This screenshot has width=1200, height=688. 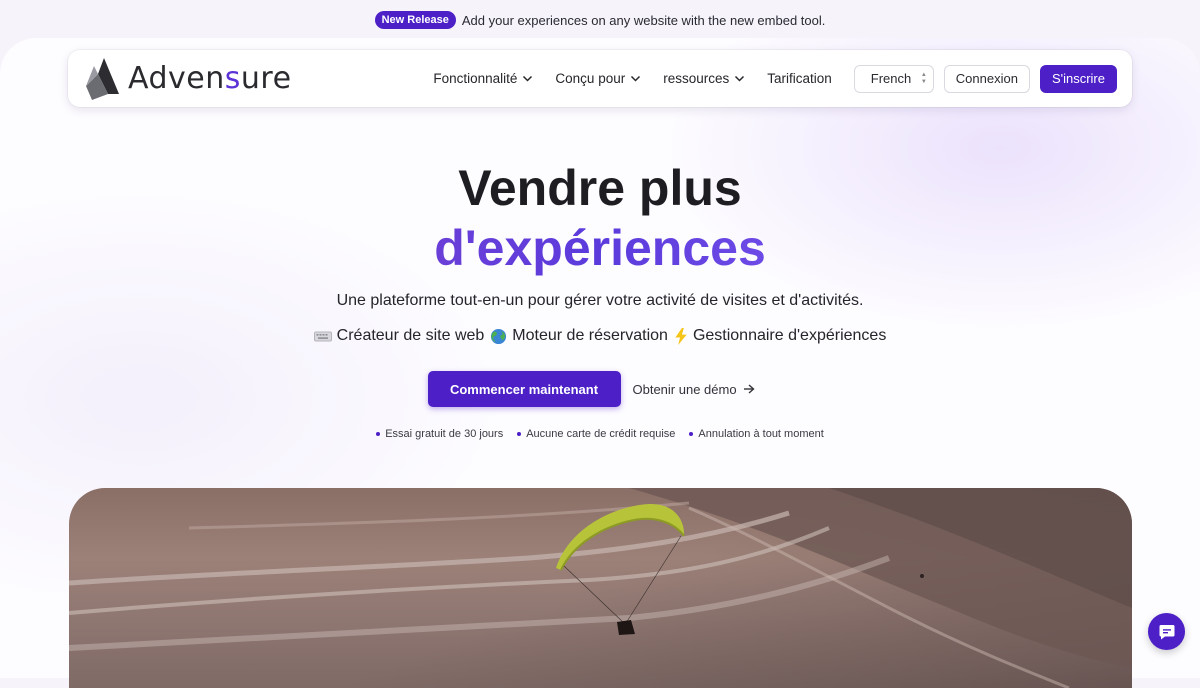 What do you see at coordinates (761, 434) in the screenshot?
I see `perk-label: Annulation à tout moment` at bounding box center [761, 434].